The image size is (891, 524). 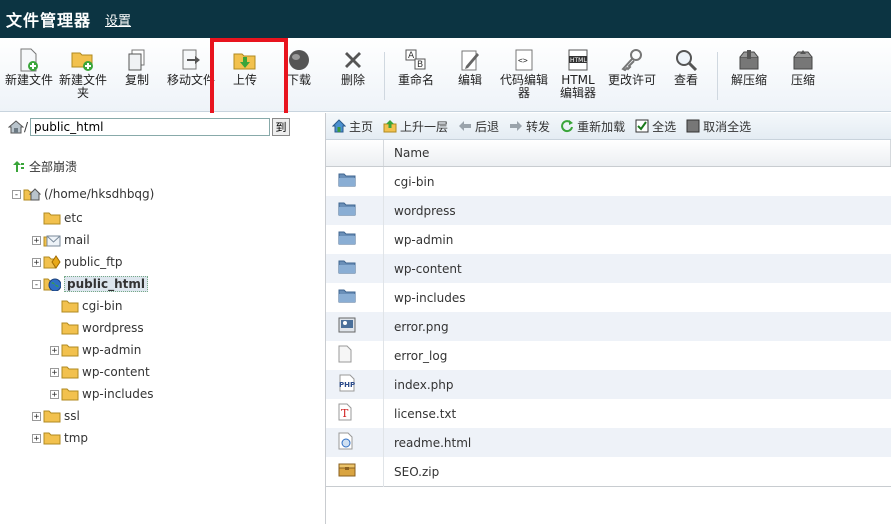 I want to click on reload-button: 重新加载, so click(x=592, y=126).